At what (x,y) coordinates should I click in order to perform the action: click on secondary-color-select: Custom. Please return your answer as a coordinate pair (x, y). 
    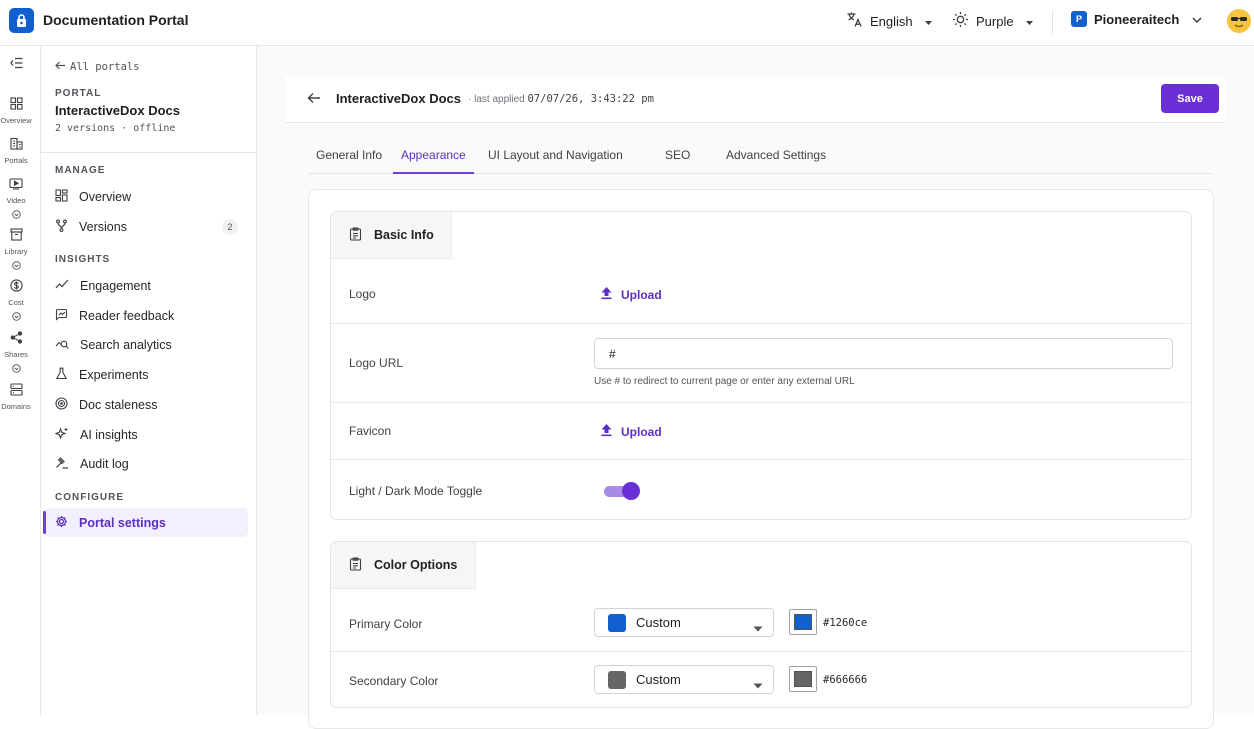
    Looking at the image, I should click on (684, 679).